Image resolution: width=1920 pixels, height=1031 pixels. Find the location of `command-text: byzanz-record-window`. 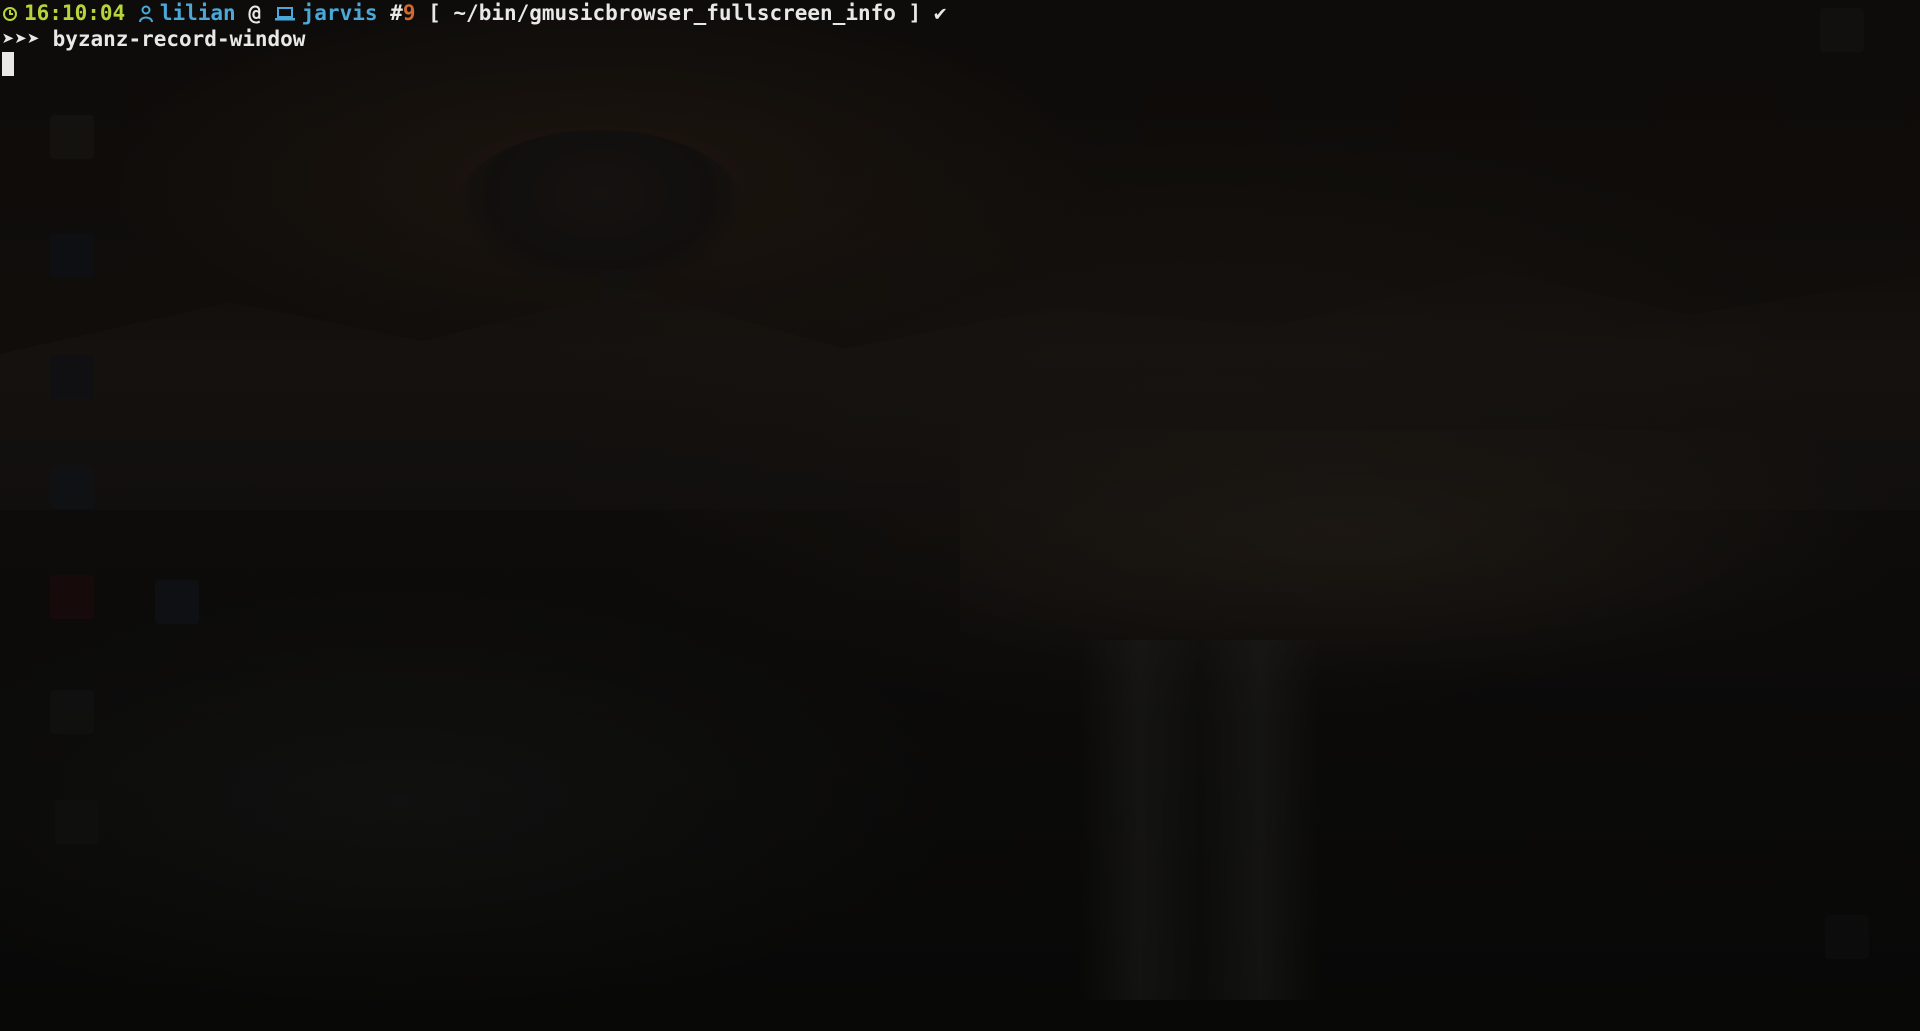

command-text: byzanz-record-window is located at coordinates (179, 39).